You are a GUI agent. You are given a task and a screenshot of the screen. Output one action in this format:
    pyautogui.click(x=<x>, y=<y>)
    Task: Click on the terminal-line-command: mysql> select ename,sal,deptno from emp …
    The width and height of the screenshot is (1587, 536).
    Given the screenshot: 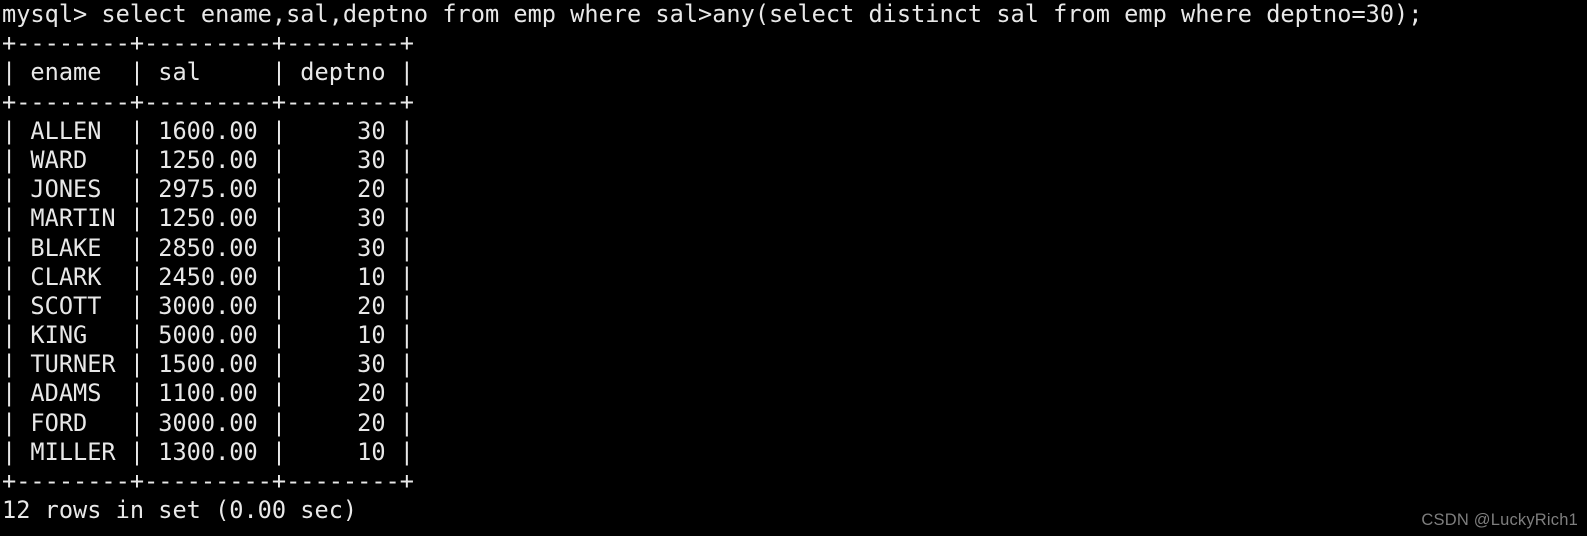 What is the action you would take?
    pyautogui.click(x=712, y=14)
    